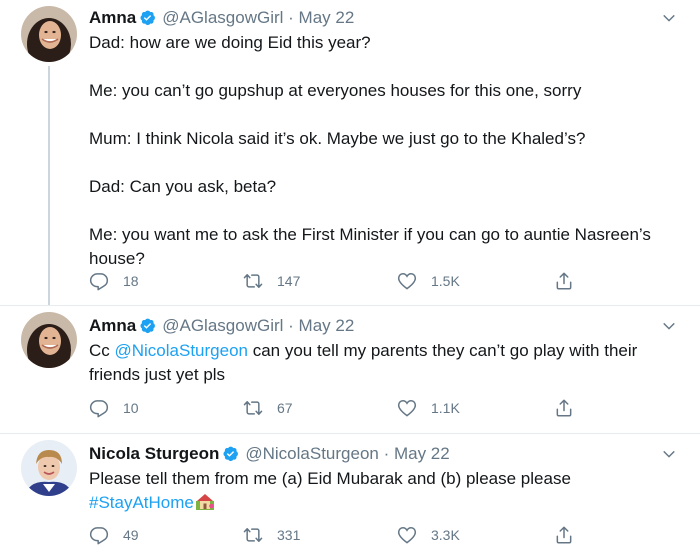 The width and height of the screenshot is (700, 556). I want to click on reply-button: 10, so click(114, 408).